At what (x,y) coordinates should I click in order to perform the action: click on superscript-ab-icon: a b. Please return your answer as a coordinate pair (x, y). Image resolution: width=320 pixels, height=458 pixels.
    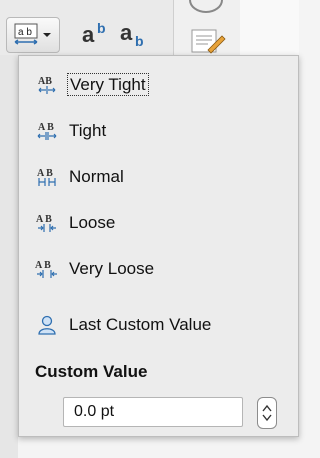
    Looking at the image, I should click on (97, 33).